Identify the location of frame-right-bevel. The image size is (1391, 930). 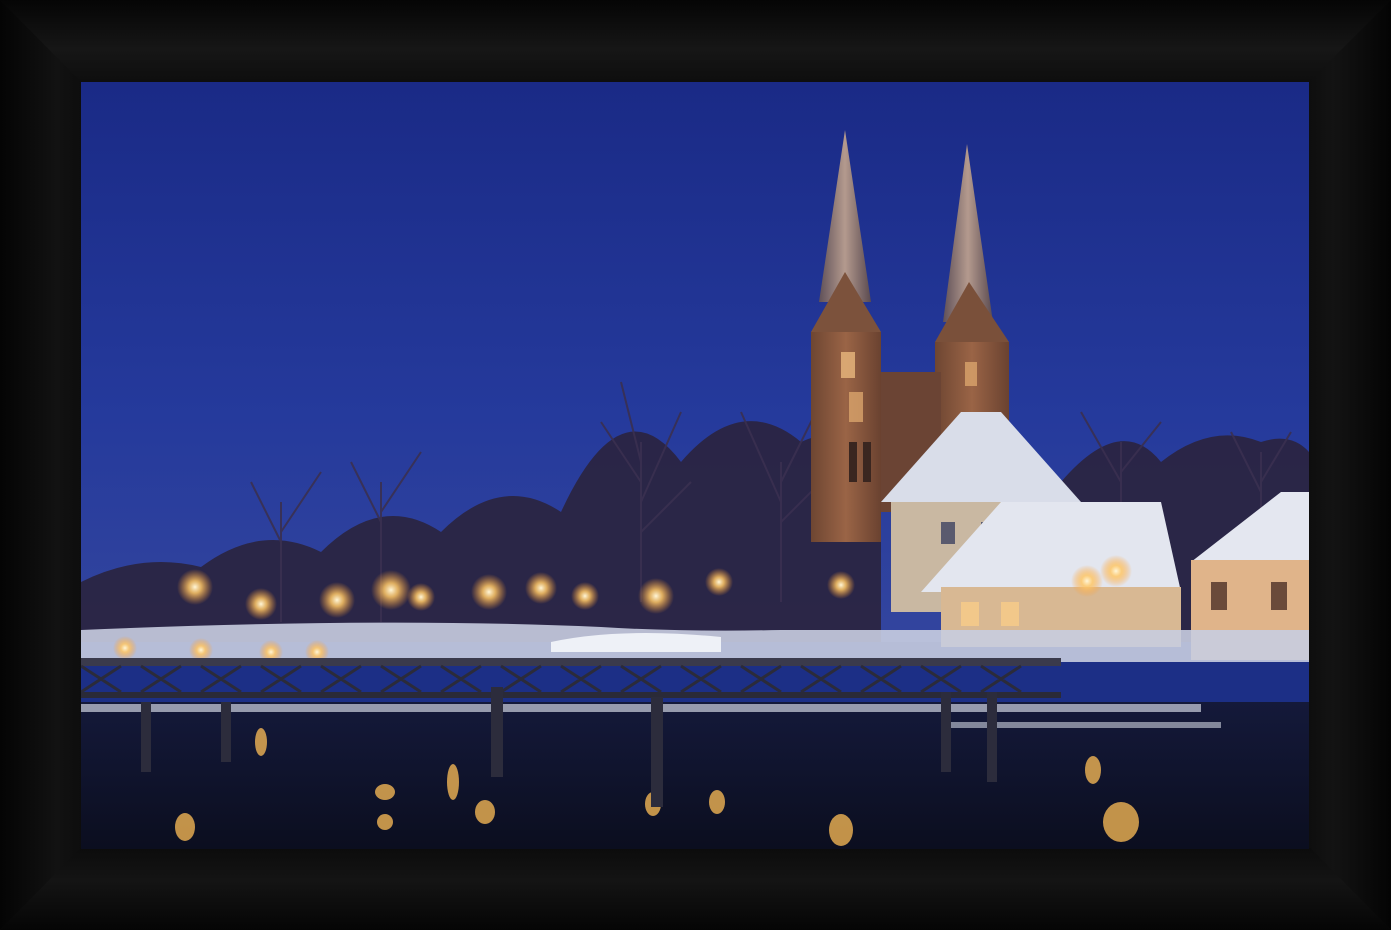
(1350, 465).